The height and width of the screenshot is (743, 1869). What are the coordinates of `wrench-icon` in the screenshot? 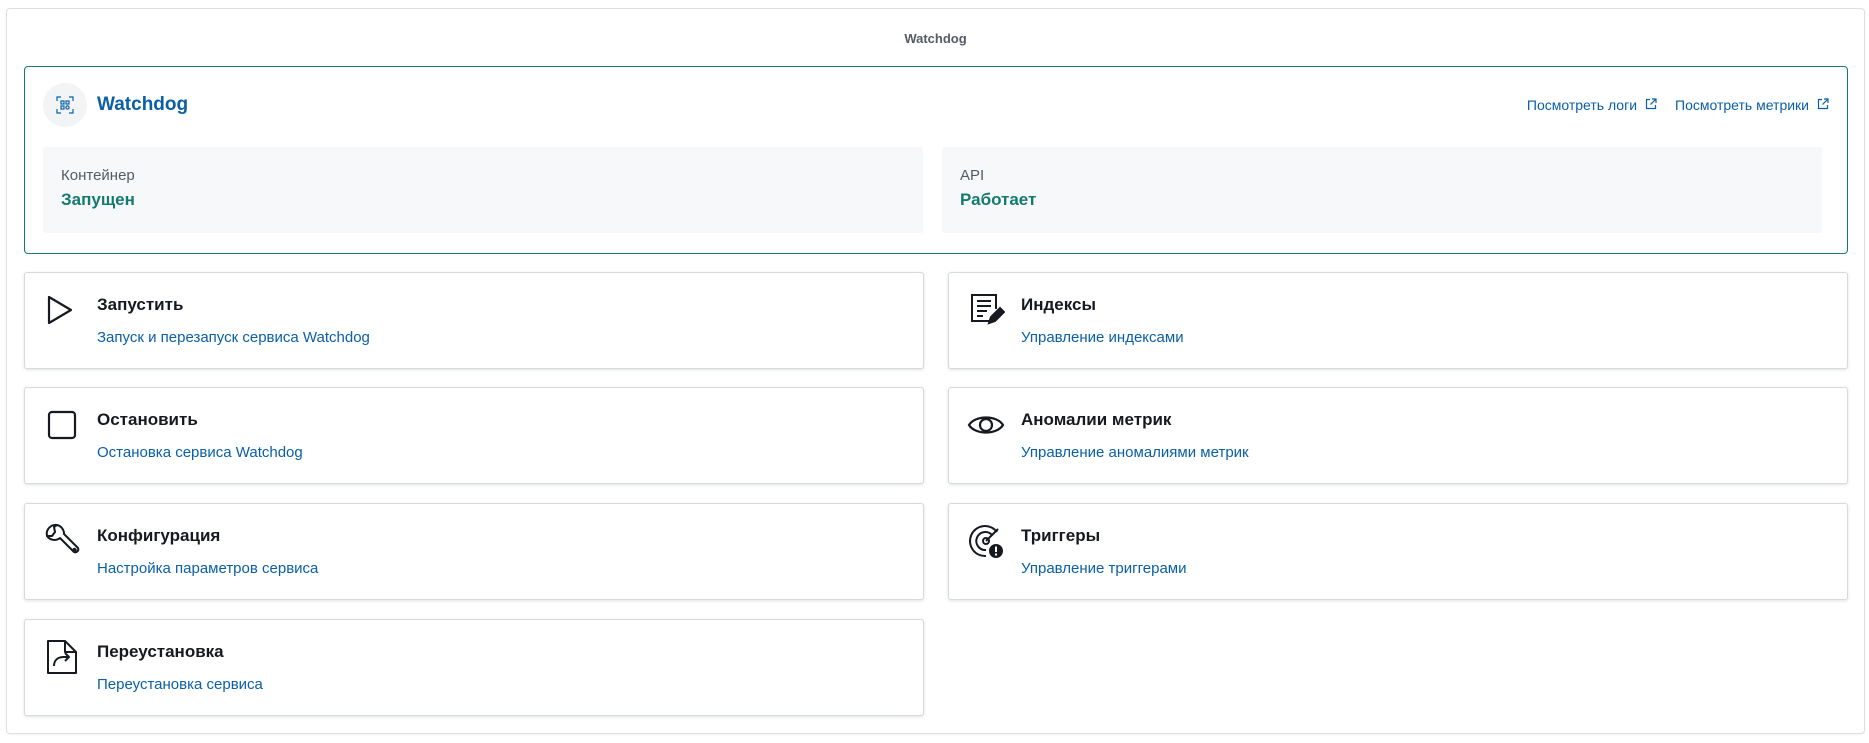 It's located at (62, 541).